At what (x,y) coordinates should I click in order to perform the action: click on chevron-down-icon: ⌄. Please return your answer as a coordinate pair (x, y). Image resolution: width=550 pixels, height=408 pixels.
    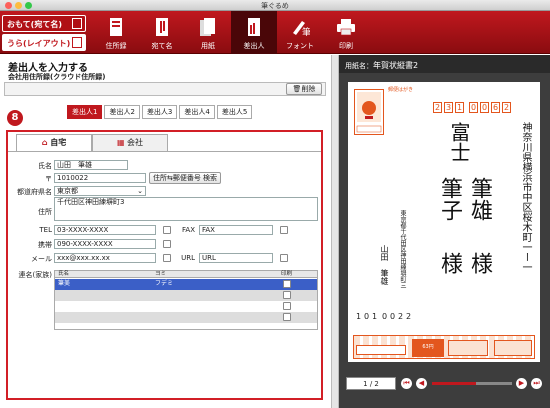
    Looking at the image, I should click on (140, 191).